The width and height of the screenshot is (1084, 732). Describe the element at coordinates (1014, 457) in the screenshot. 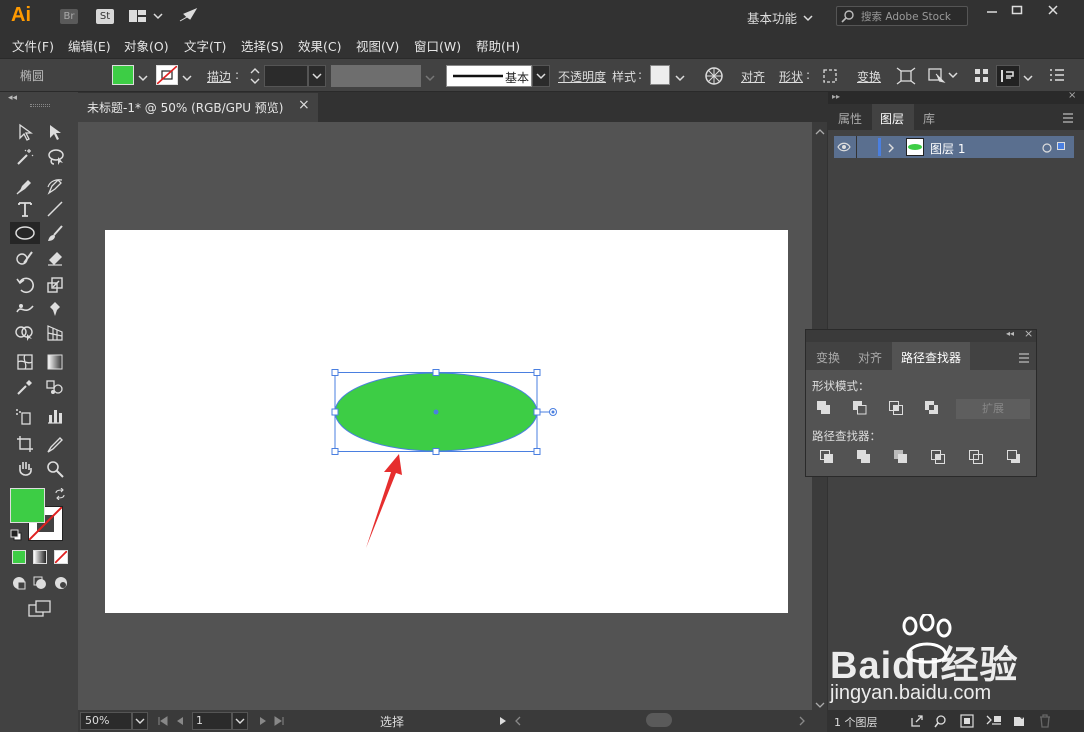

I see `minus-back-icon` at that location.